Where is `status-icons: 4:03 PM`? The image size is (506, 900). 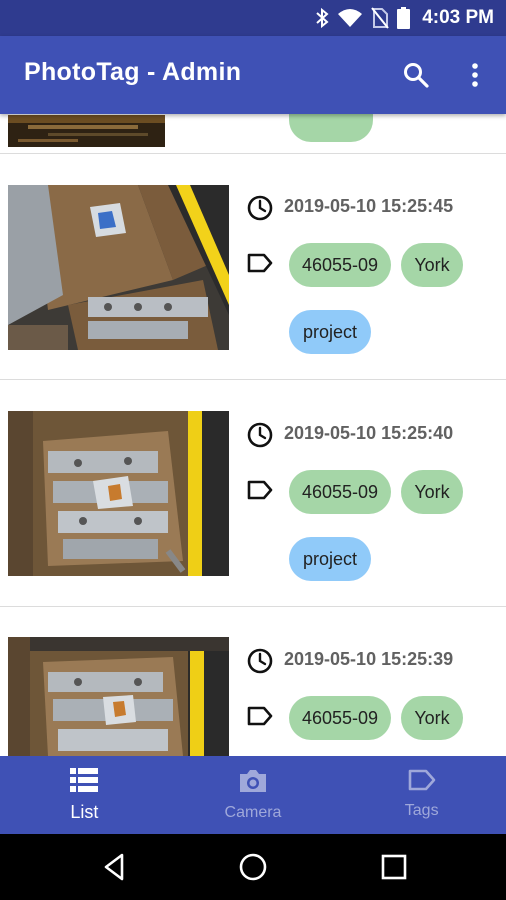
status-icons: 4:03 PM is located at coordinates (404, 18).